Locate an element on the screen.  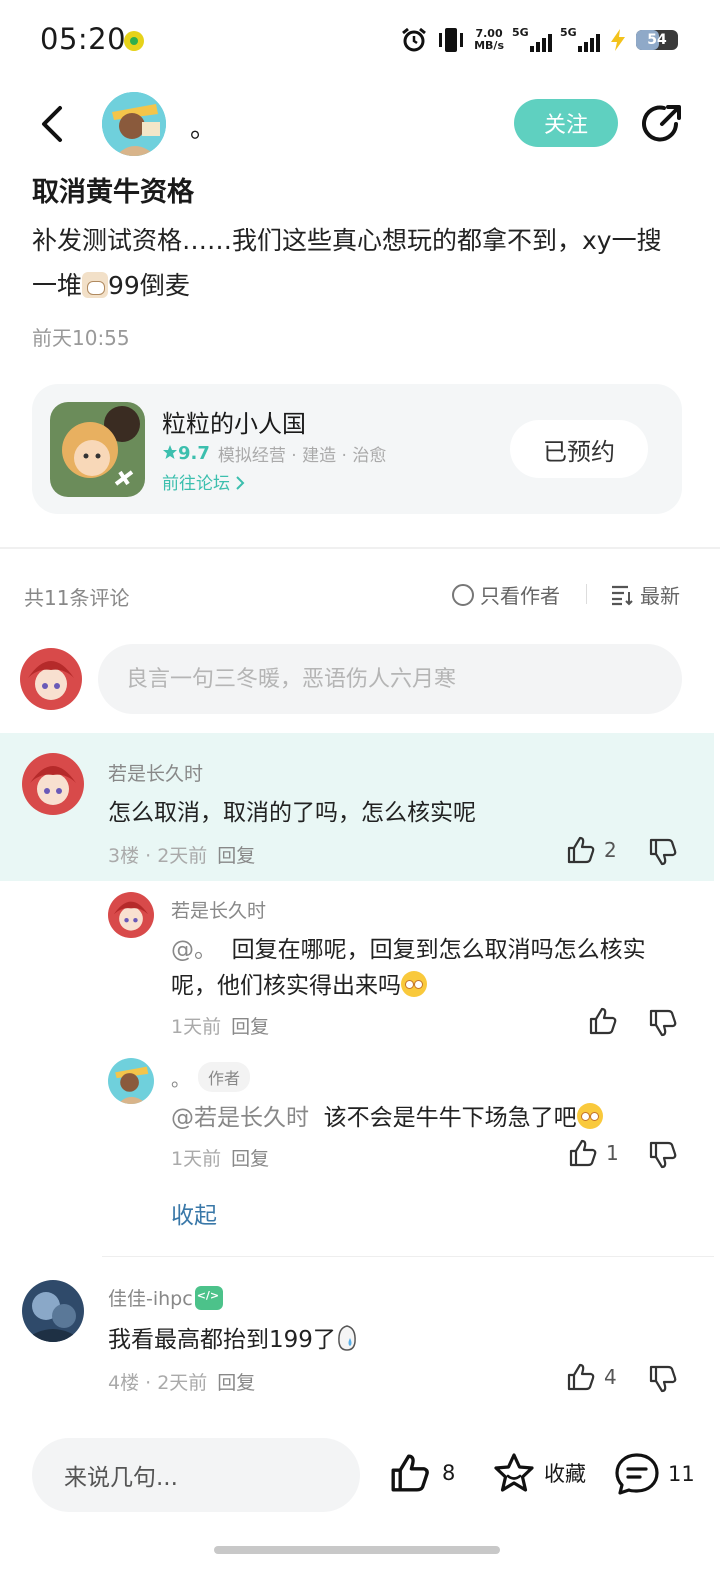
like-button: 1 is located at coordinates (593, 1153).